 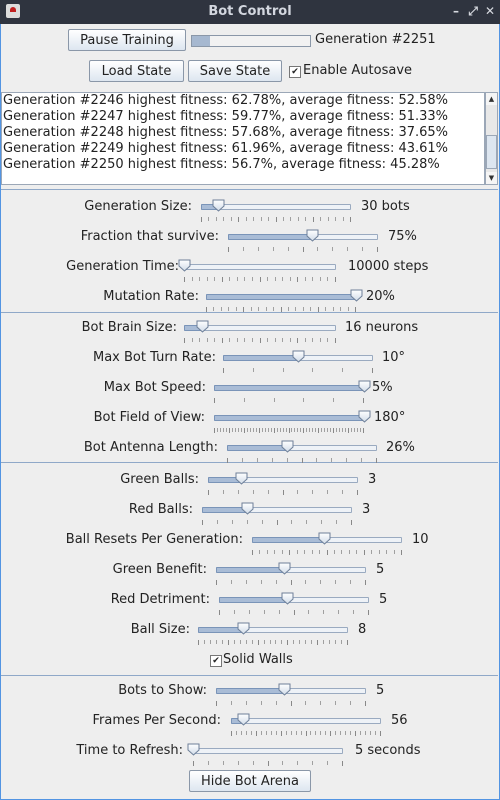 I want to click on slider-value: 10000 steps, so click(x=388, y=266).